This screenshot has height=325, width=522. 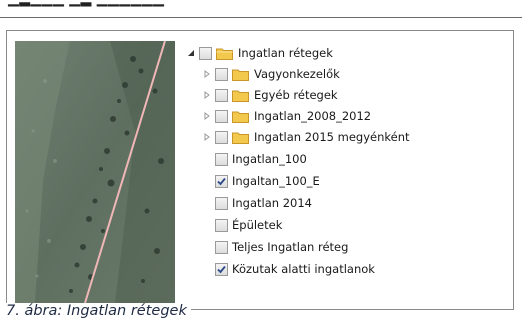 I want to click on tree-layer-row: Közutak alatti ingatlanok, so click(x=295, y=269).